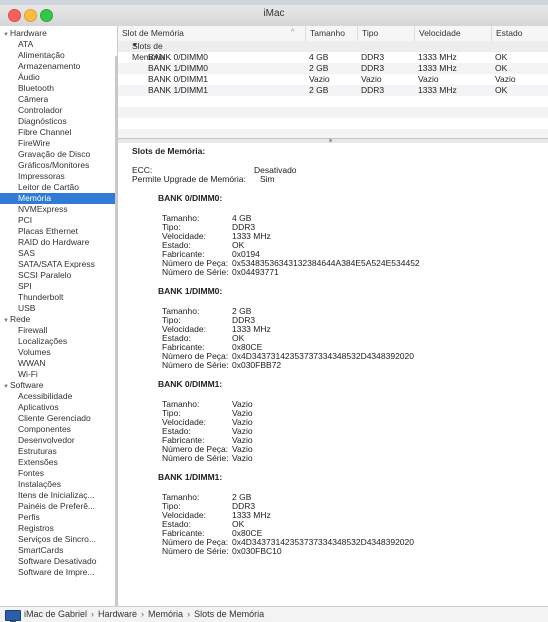 The image size is (548, 622). I want to click on sidebar-item: PCI, so click(58, 220).